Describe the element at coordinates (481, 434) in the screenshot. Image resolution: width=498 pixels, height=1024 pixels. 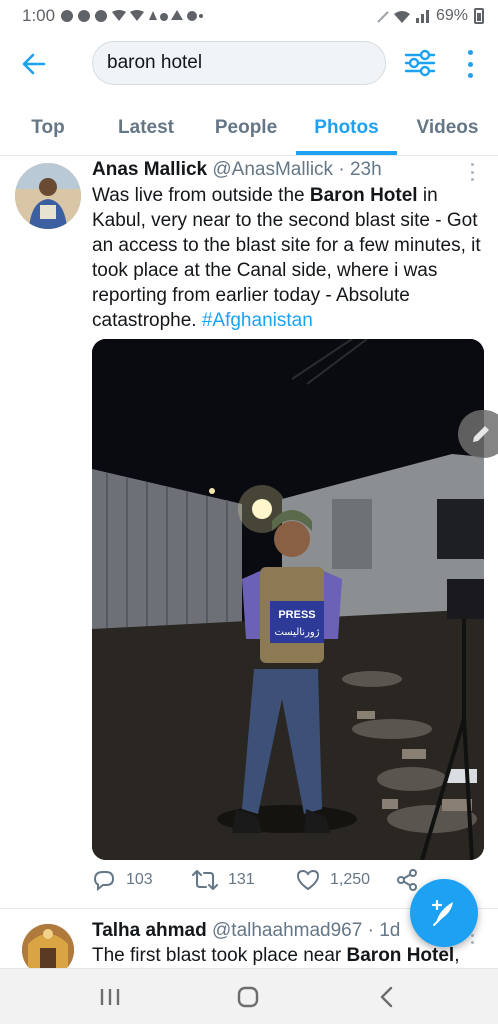
I see `pencil-icon` at that location.